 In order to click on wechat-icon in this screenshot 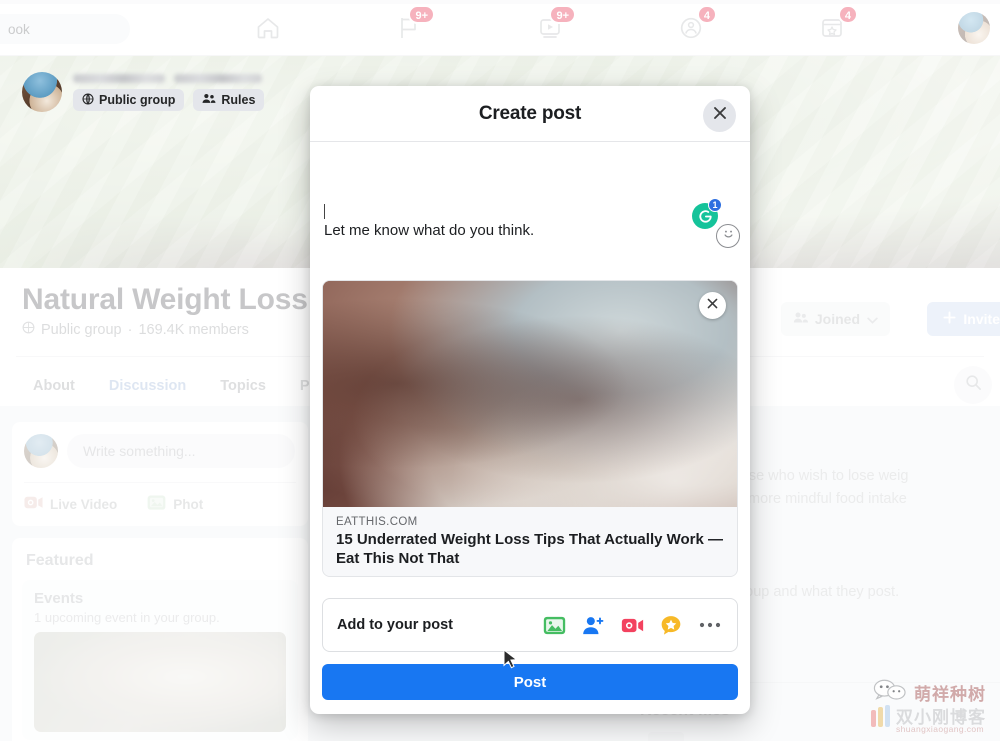, I will do `click(890, 692)`.